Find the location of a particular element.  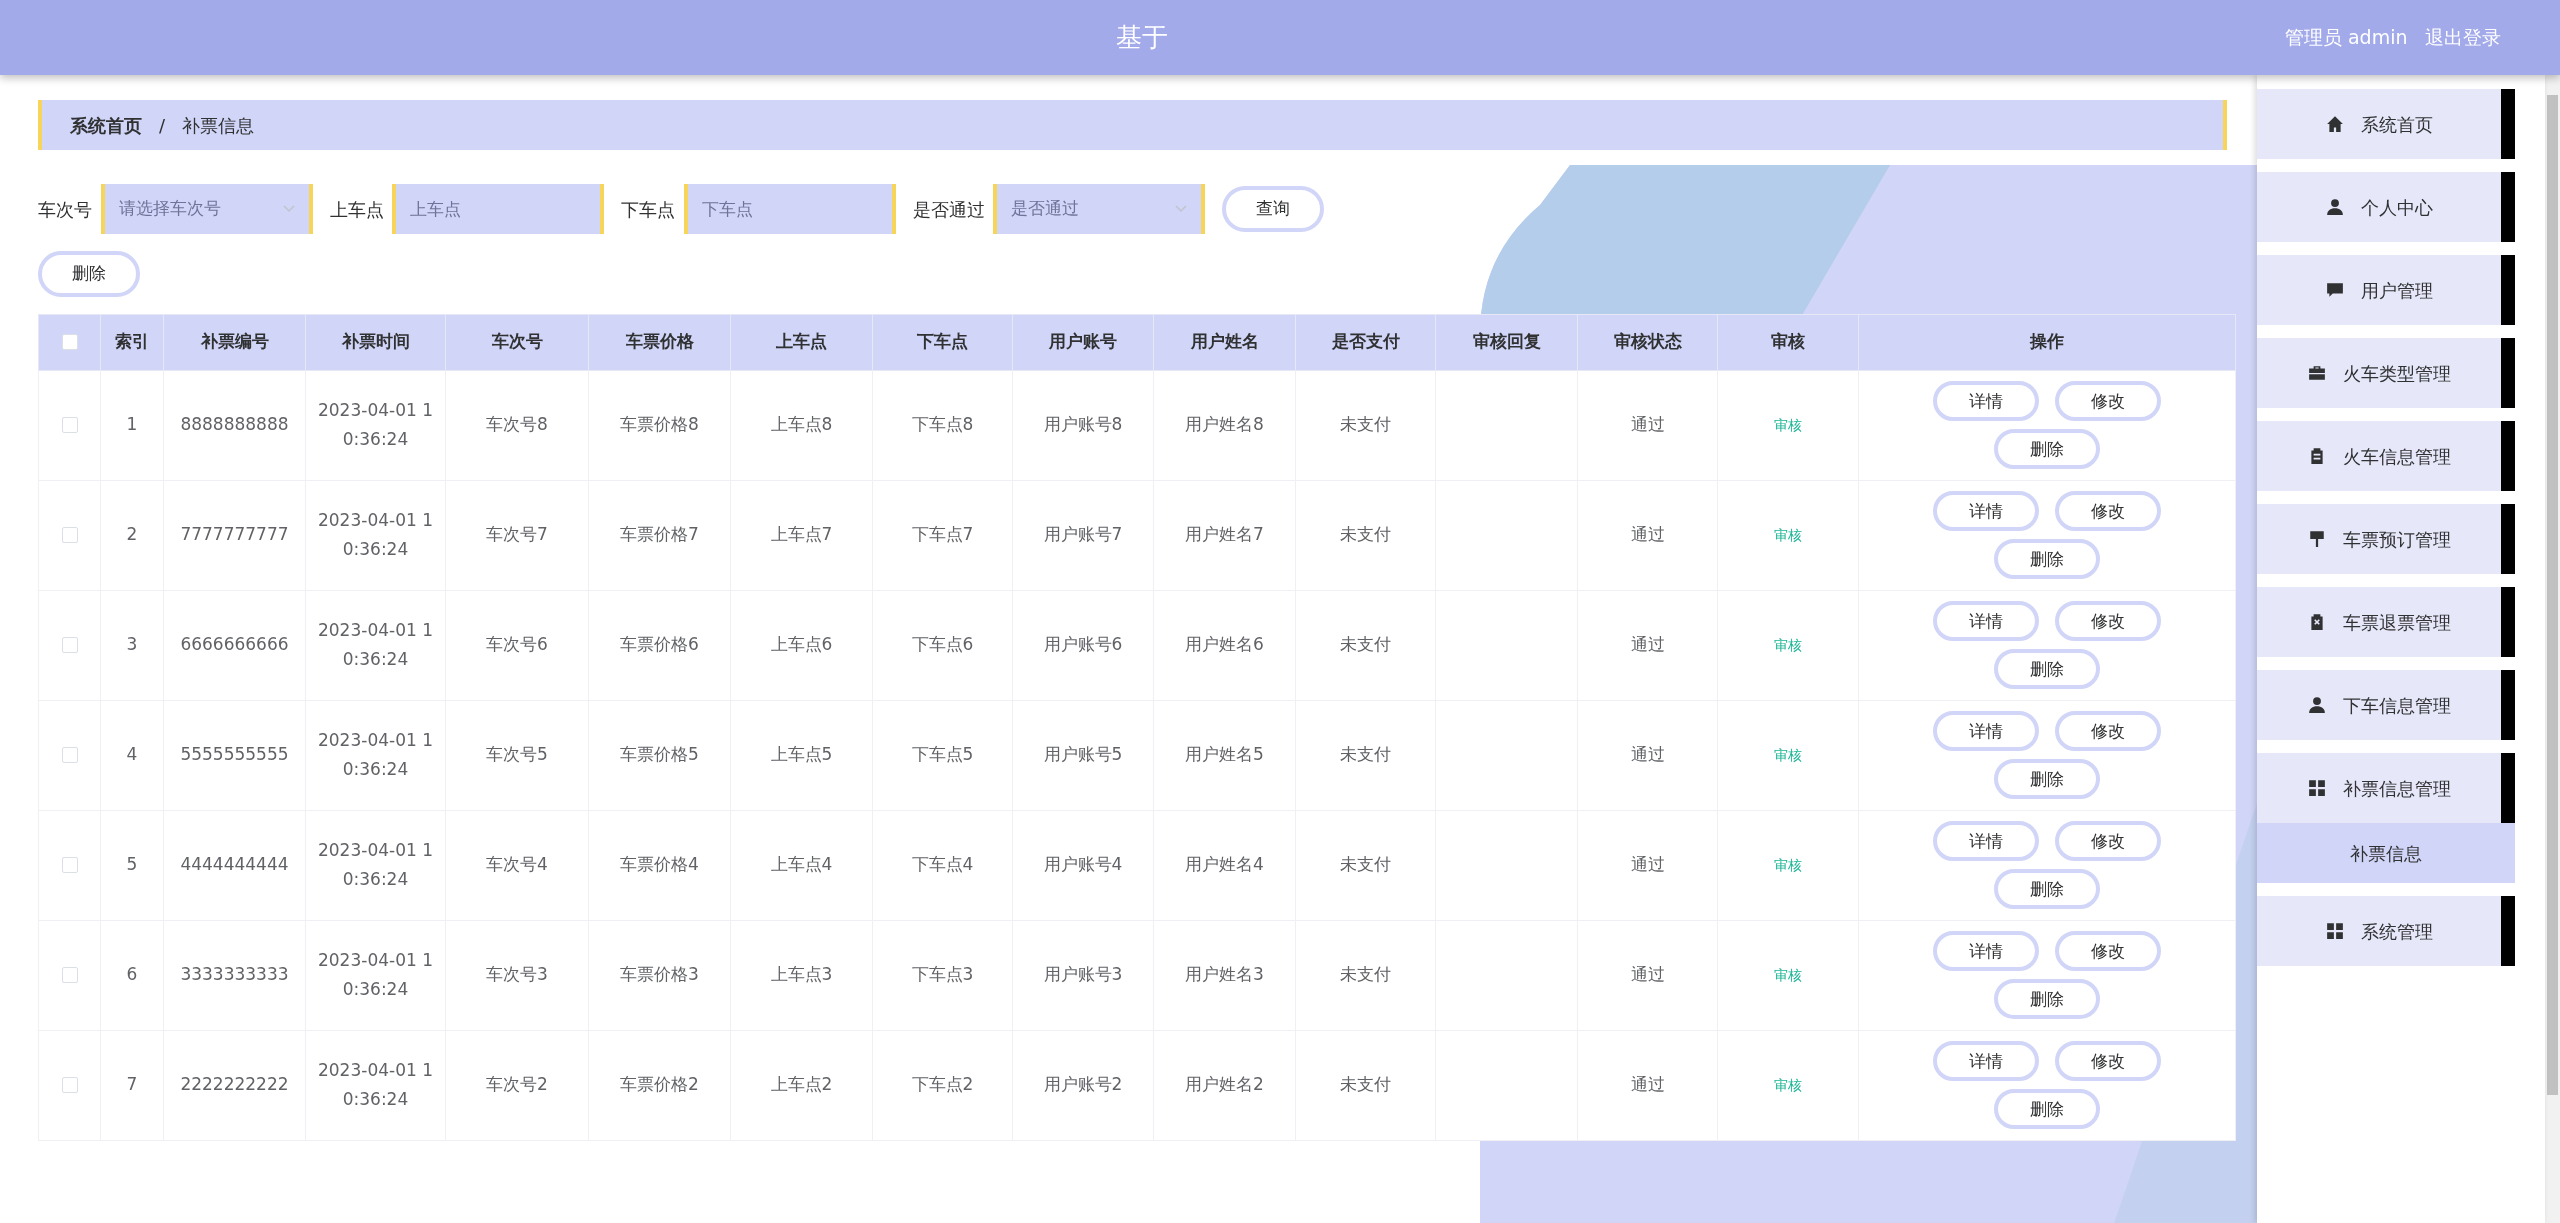

sidebar-item: 用户管理 is located at coordinates (2386, 290).